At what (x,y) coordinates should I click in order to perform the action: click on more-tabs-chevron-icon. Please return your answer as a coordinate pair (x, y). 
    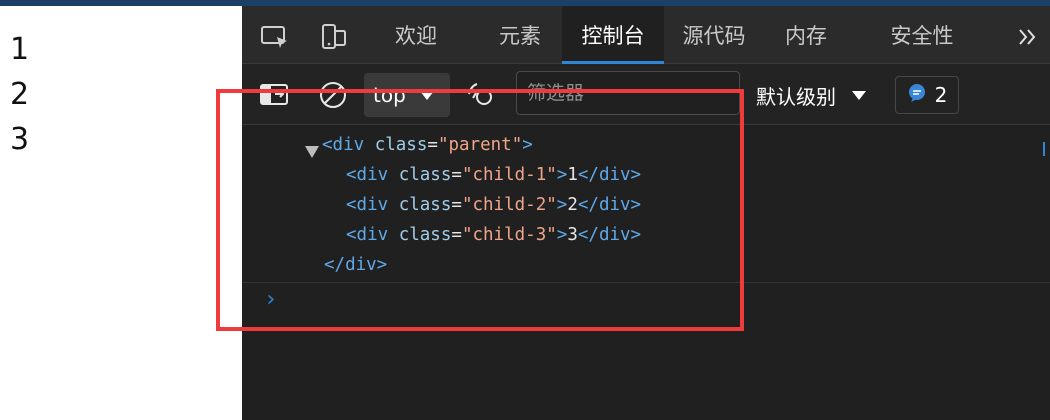
    Looking at the image, I should click on (1028, 37).